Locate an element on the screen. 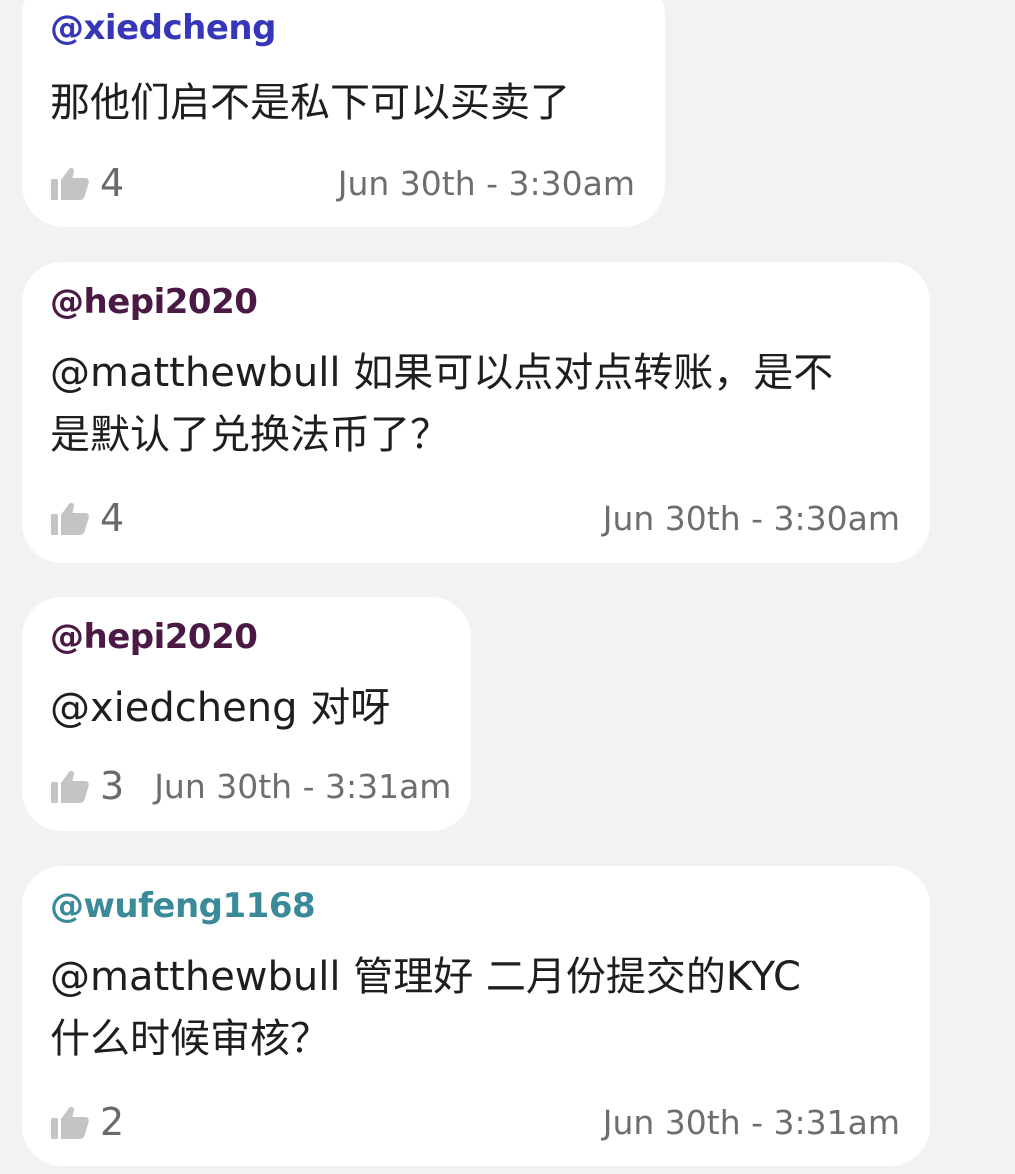 Image resolution: width=1015 pixels, height=1174 pixels. comment-meta: 2 Jun 30th - 3:31am is located at coordinates (475, 1122).